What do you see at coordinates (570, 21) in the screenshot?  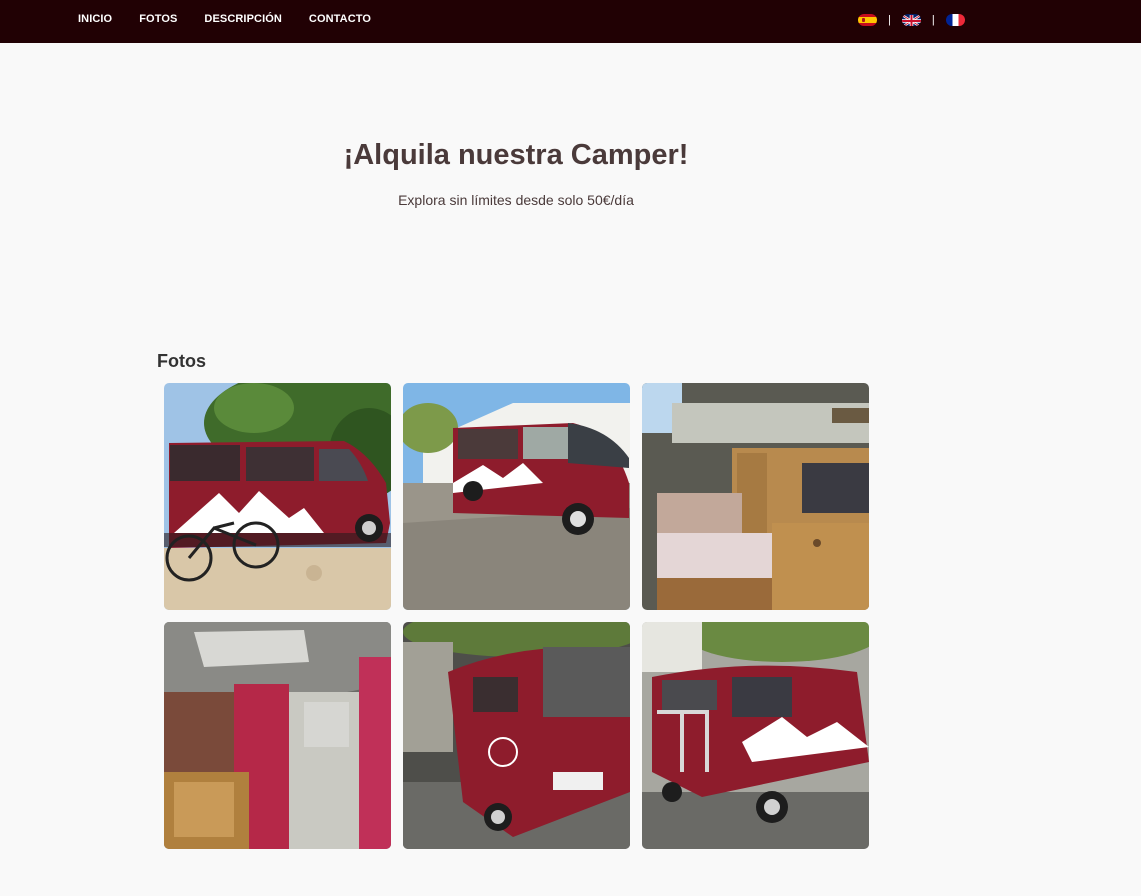 I see `top-navbar: INICIO FOTOS DESCRIPCIÓN CONTACTO | |` at bounding box center [570, 21].